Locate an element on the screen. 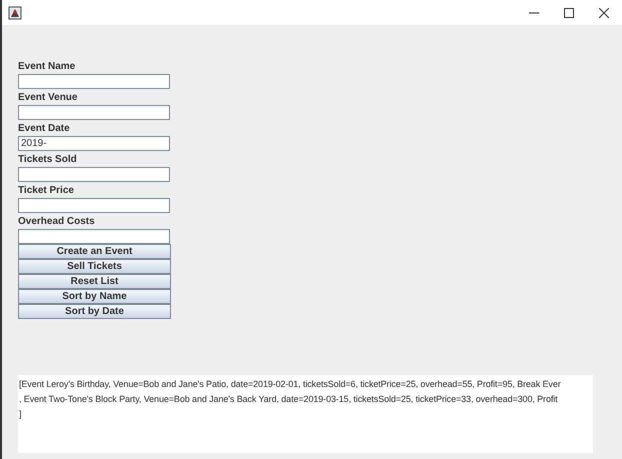  field-label: Ticket Price is located at coordinates (46, 191).